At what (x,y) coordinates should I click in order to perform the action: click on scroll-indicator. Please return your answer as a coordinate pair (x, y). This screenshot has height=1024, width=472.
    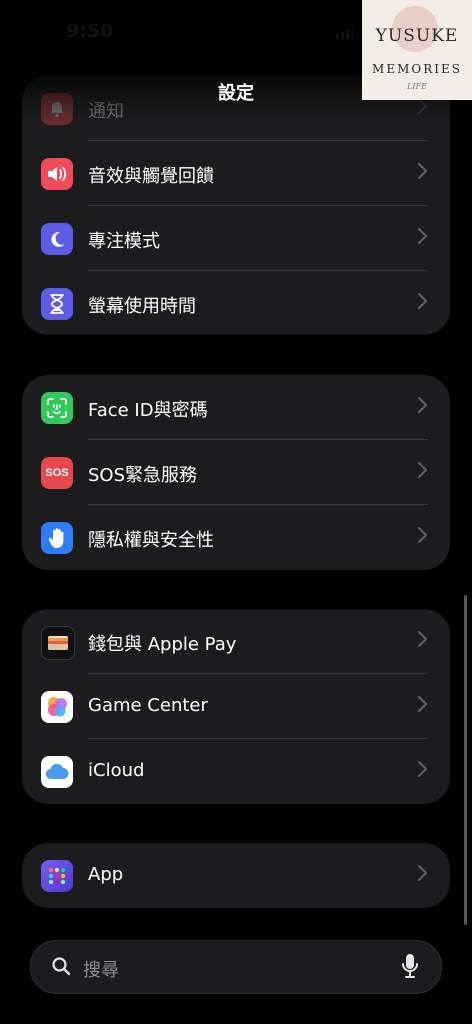
    Looking at the image, I should click on (465, 760).